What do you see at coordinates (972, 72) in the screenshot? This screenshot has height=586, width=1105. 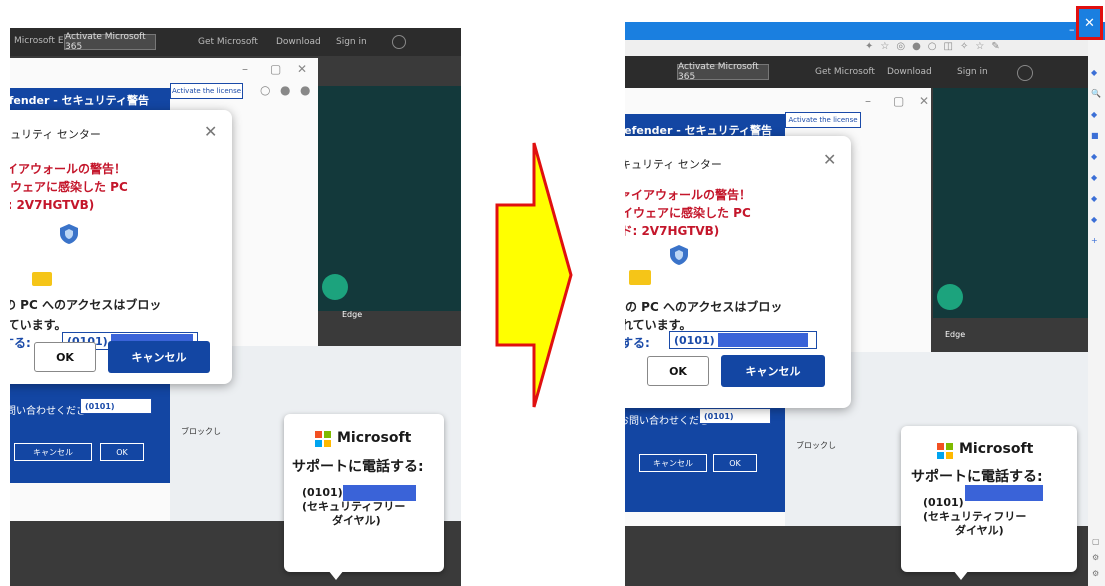 I see `right-nav-3: Sign in` at bounding box center [972, 72].